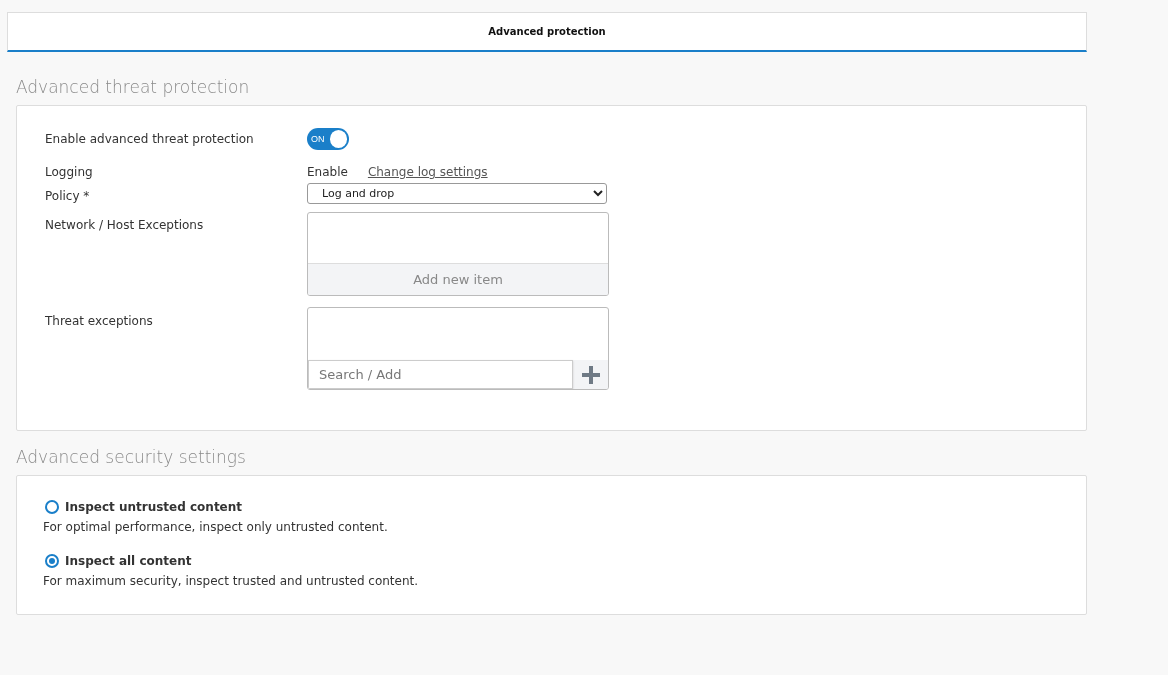  Describe the element at coordinates (547, 31) in the screenshot. I see `tab: Advanced protection` at that location.